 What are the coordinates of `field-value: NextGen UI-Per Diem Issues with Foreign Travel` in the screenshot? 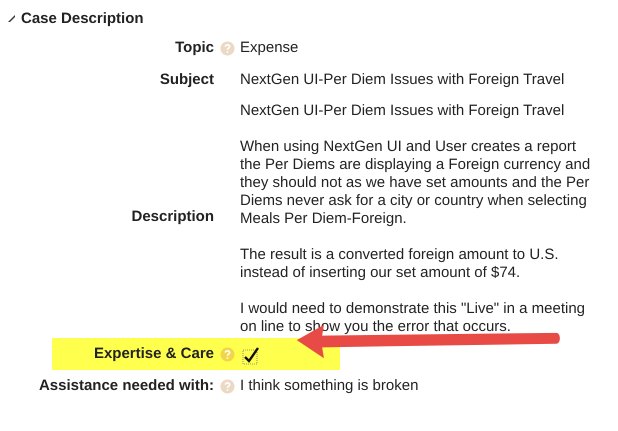 It's located at (403, 80).